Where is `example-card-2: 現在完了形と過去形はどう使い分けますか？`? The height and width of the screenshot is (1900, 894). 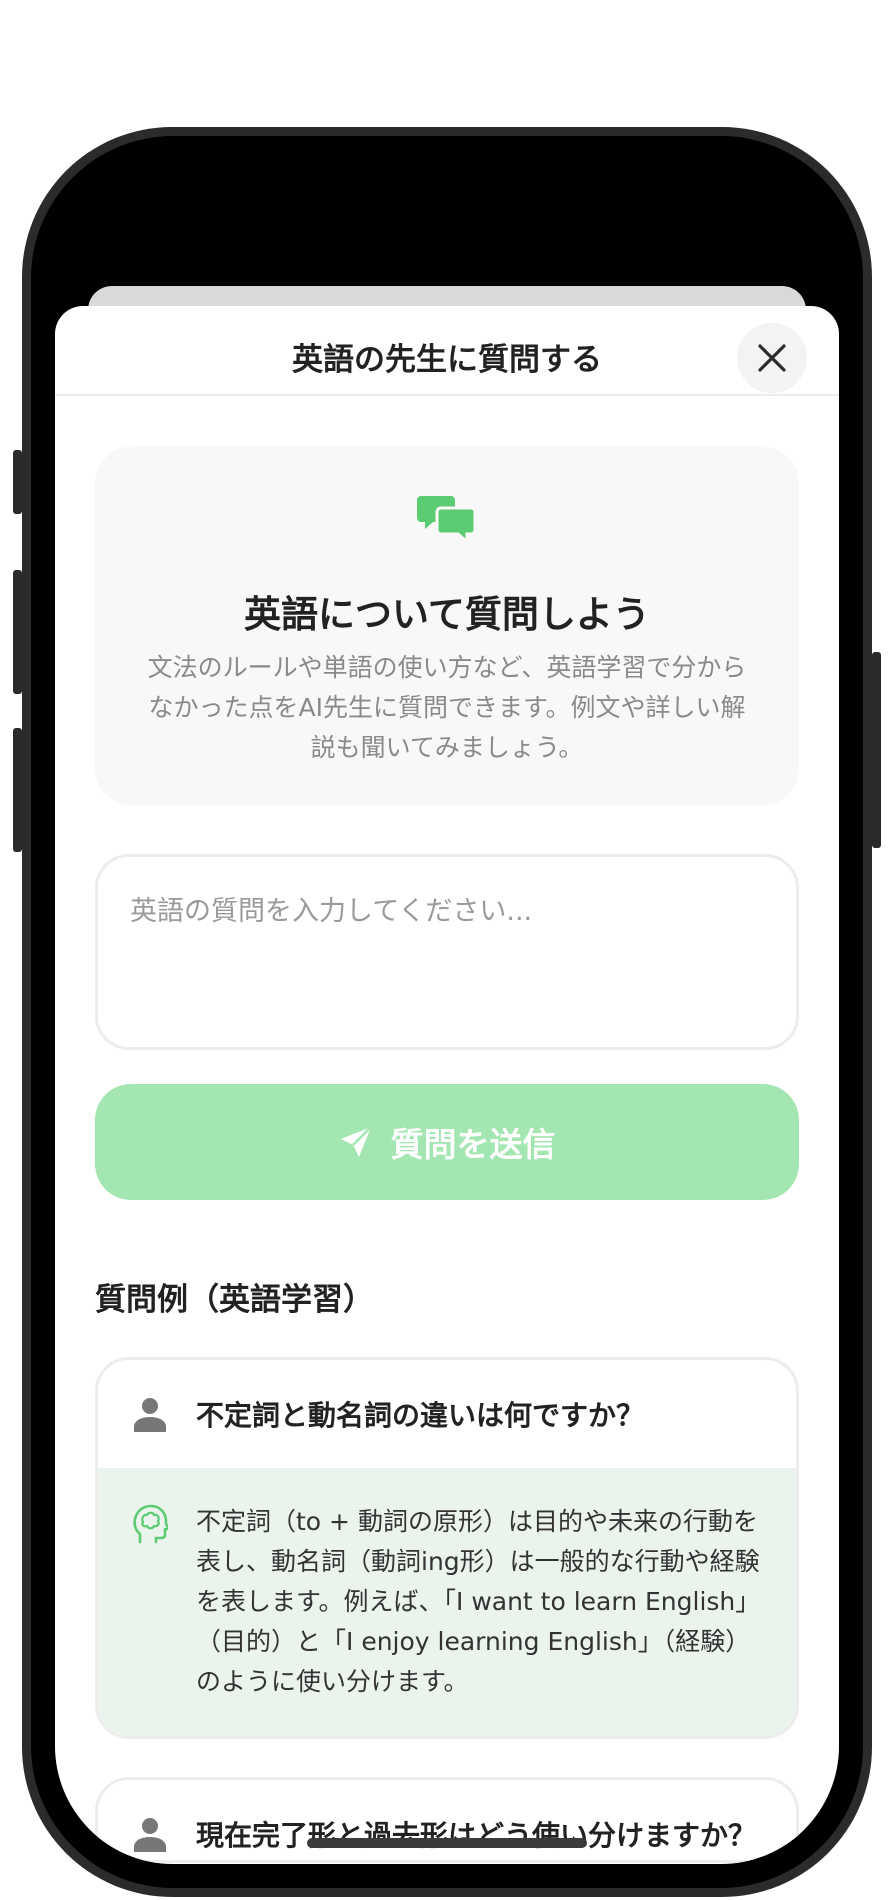 example-card-2: 現在完了形と過去形はどう使い分けますか？ is located at coordinates (447, 1820).